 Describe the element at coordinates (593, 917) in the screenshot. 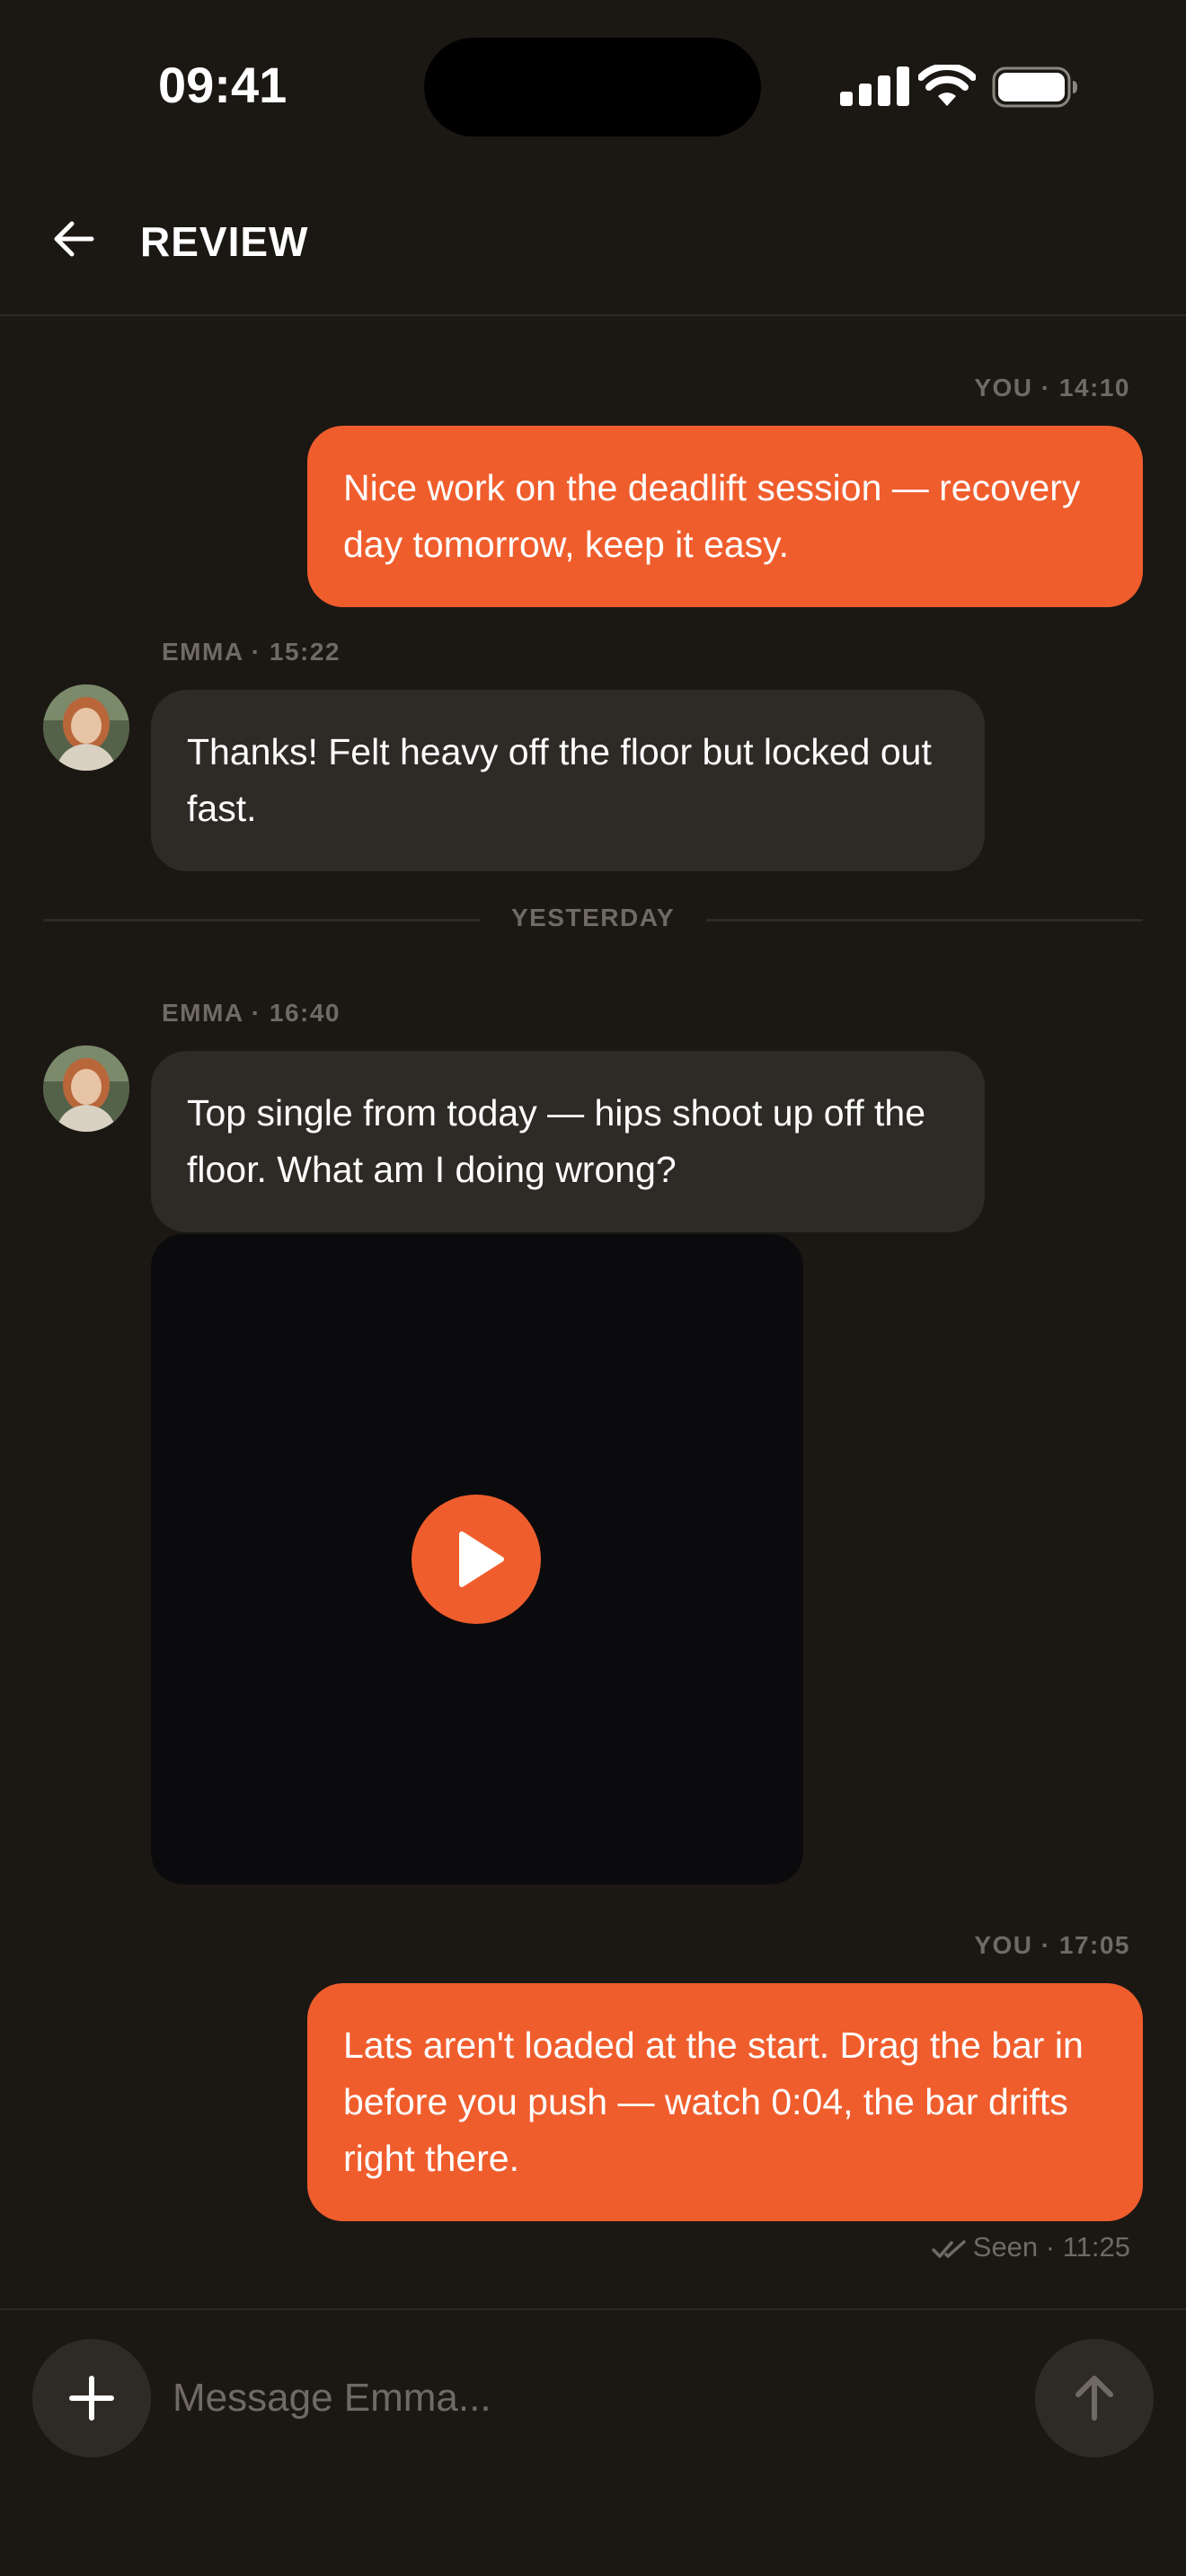

I see `date-divider: YESTERDAY` at that location.